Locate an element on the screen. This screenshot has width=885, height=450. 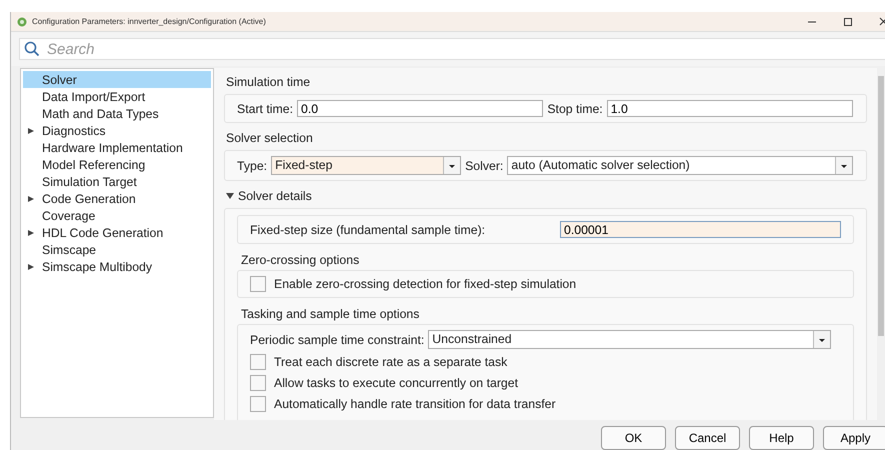
section-heading: Solver selection is located at coordinates (270, 138).